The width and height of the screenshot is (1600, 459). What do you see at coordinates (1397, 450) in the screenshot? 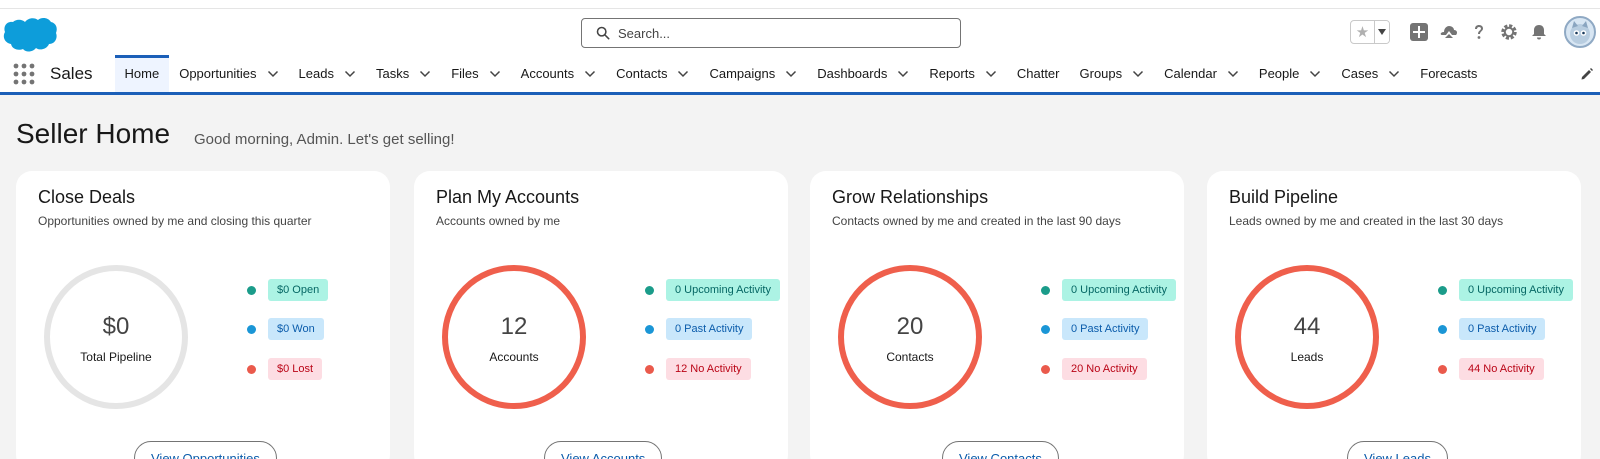
I see `view-button-leads: View Leads` at bounding box center [1397, 450].